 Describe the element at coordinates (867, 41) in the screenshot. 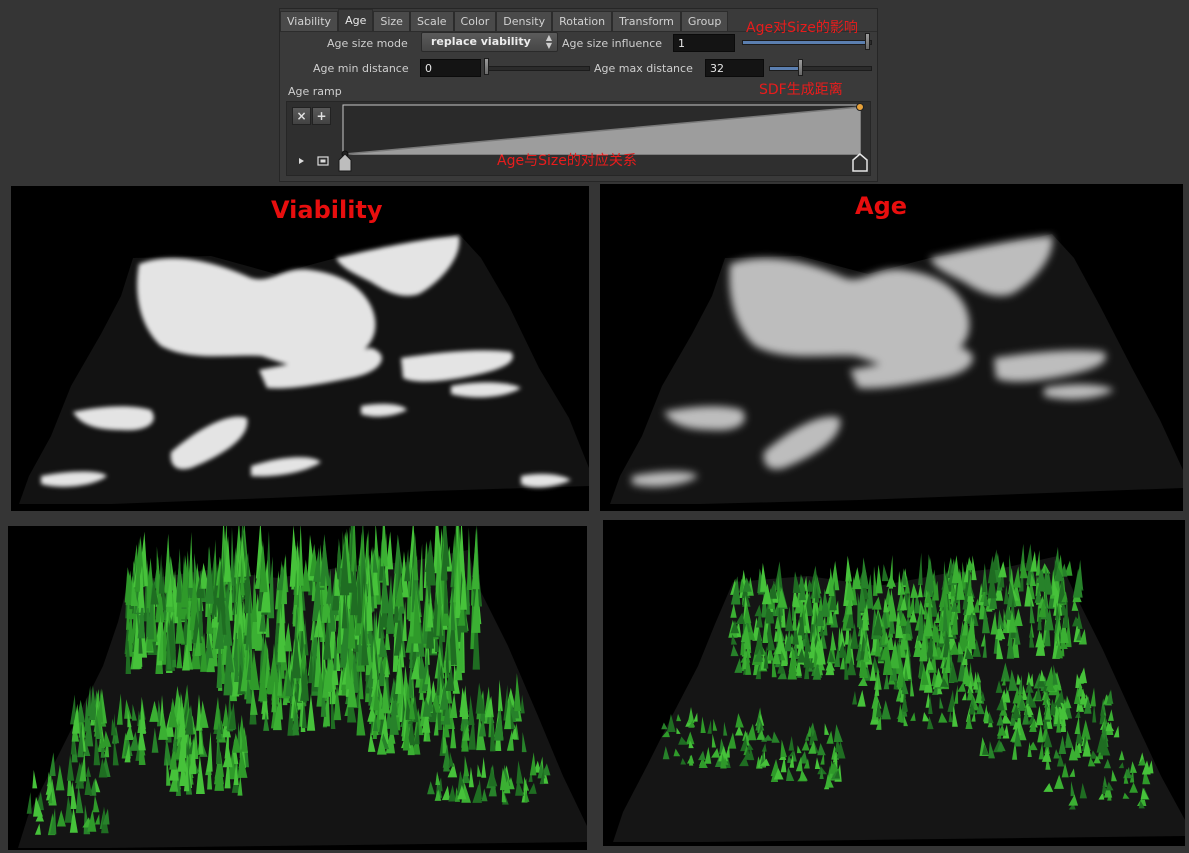

I see `age-size-influence-slider-handle` at that location.